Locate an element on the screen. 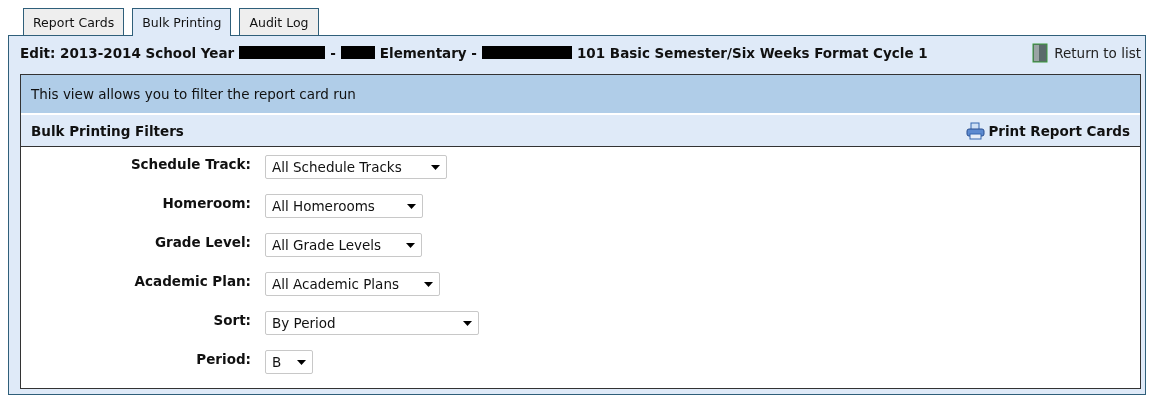  return-link: Return to list is located at coordinates (1086, 52).